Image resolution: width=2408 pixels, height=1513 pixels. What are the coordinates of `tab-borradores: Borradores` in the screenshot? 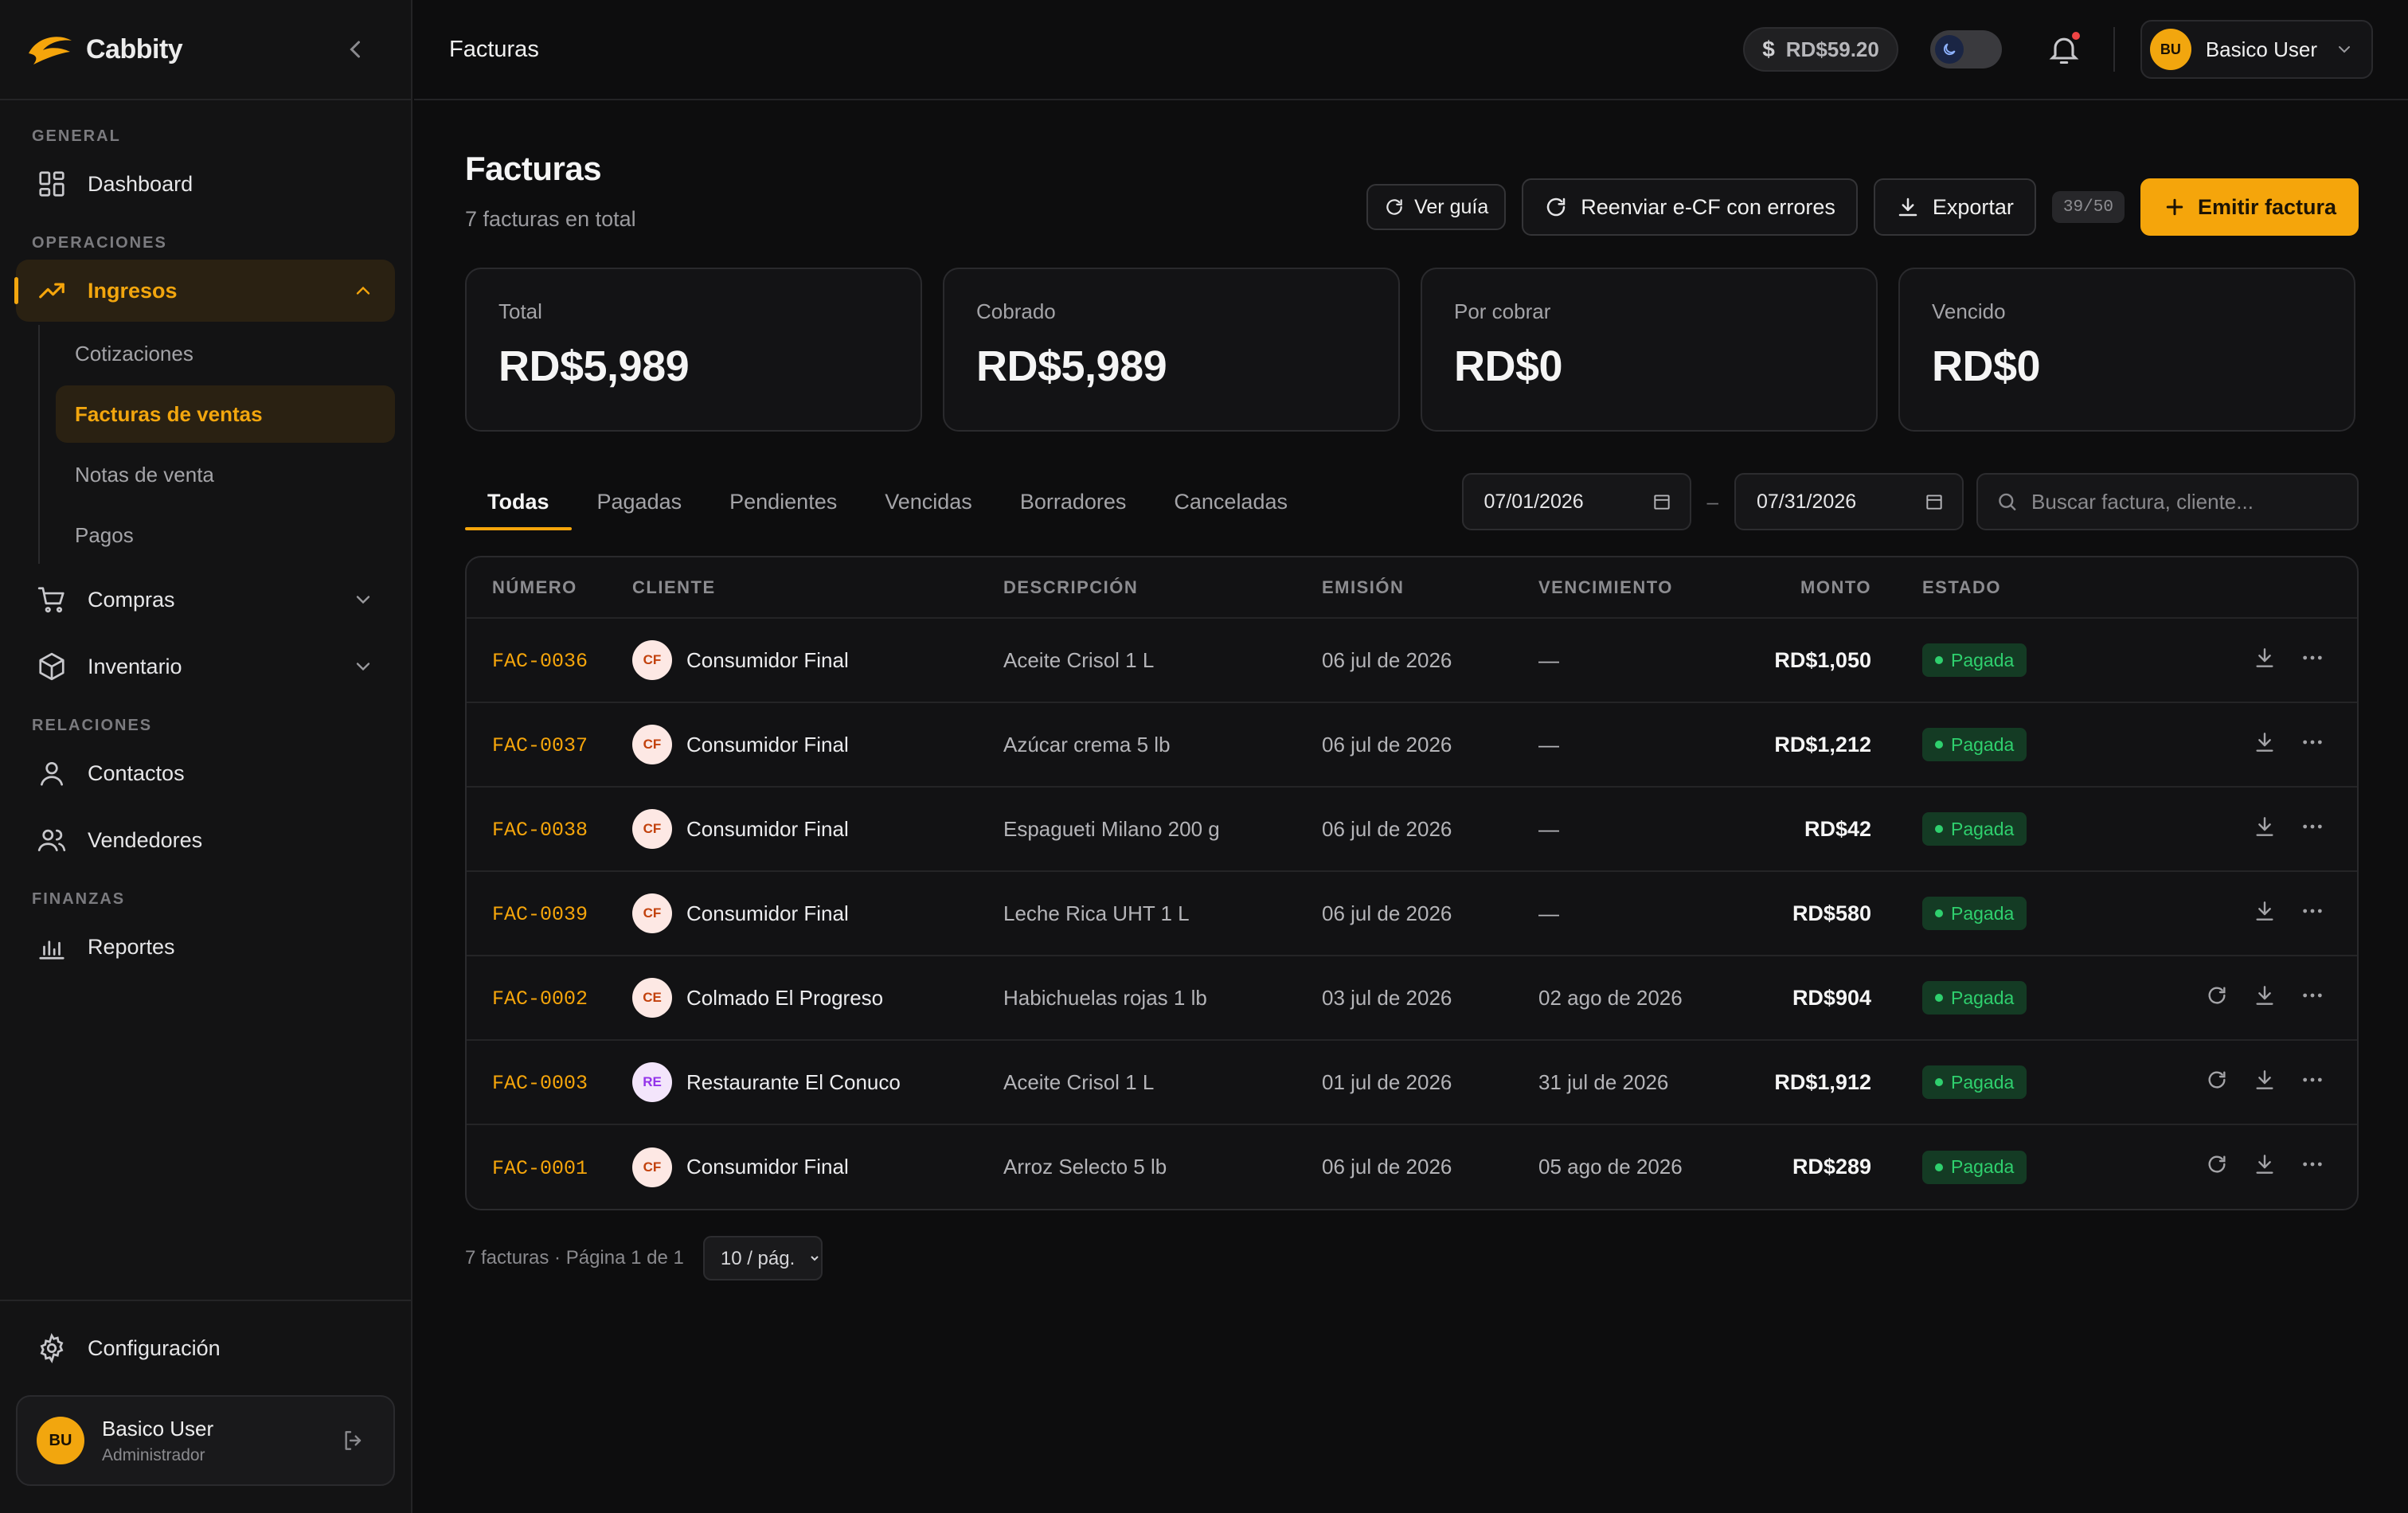 It's located at (1073, 501).